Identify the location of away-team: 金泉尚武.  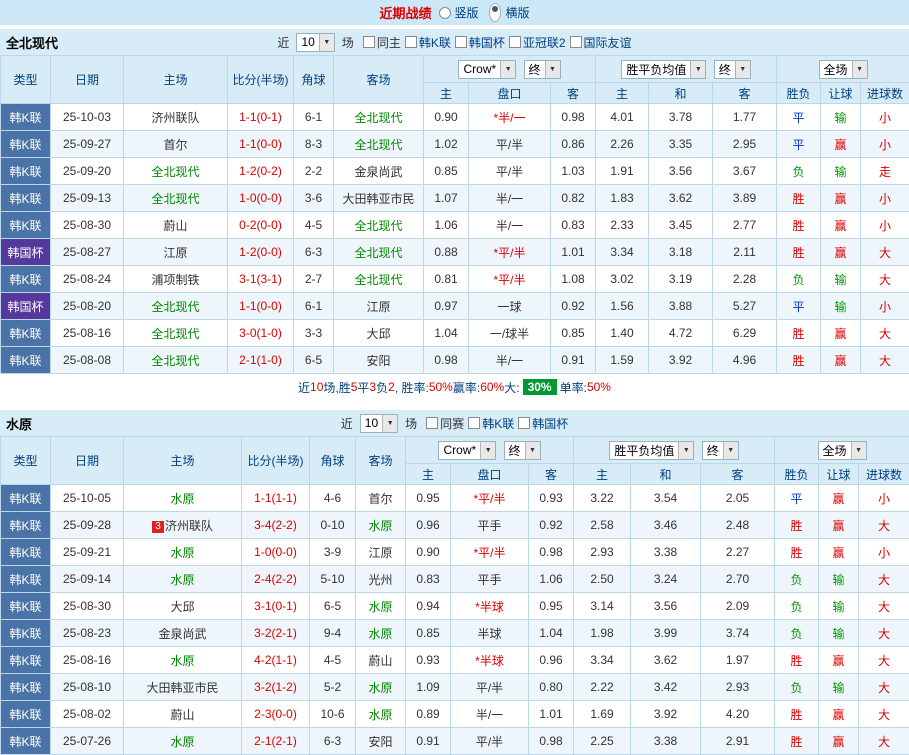
(379, 171).